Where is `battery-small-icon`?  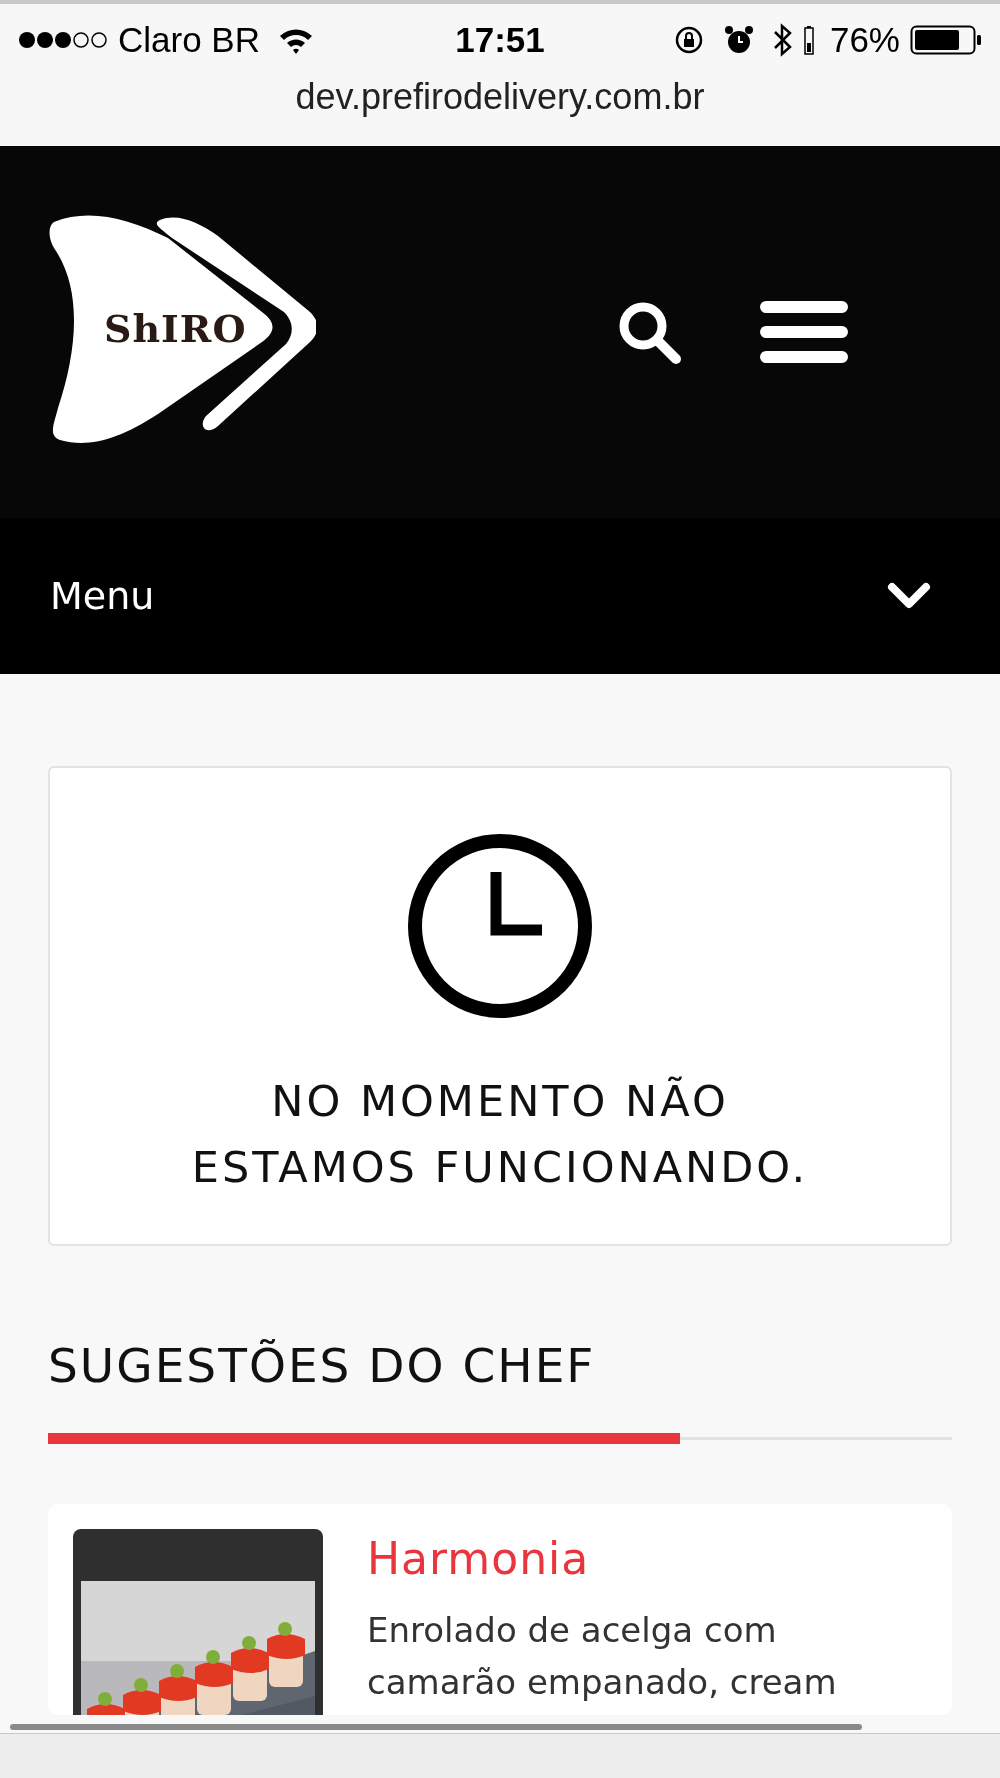 battery-small-icon is located at coordinates (808, 40).